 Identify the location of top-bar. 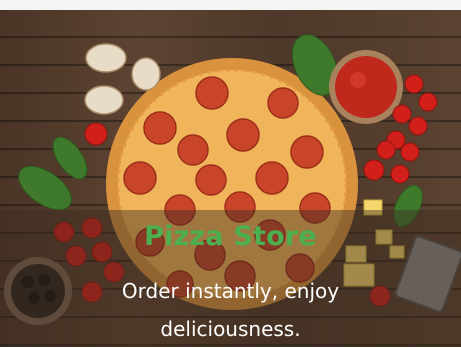
(230, 5).